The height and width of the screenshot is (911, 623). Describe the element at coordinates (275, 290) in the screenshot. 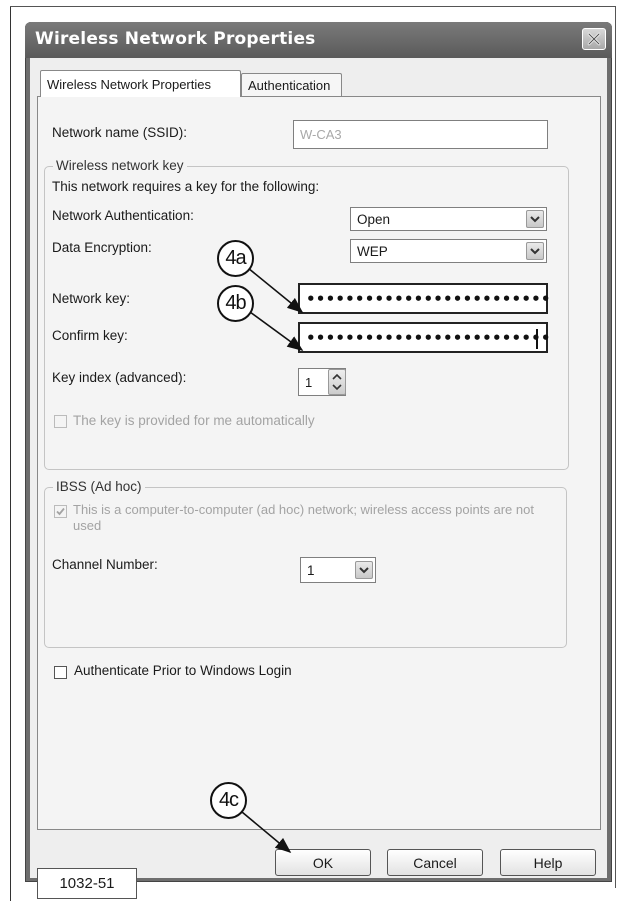

I see `callout-4a-arrow` at that location.